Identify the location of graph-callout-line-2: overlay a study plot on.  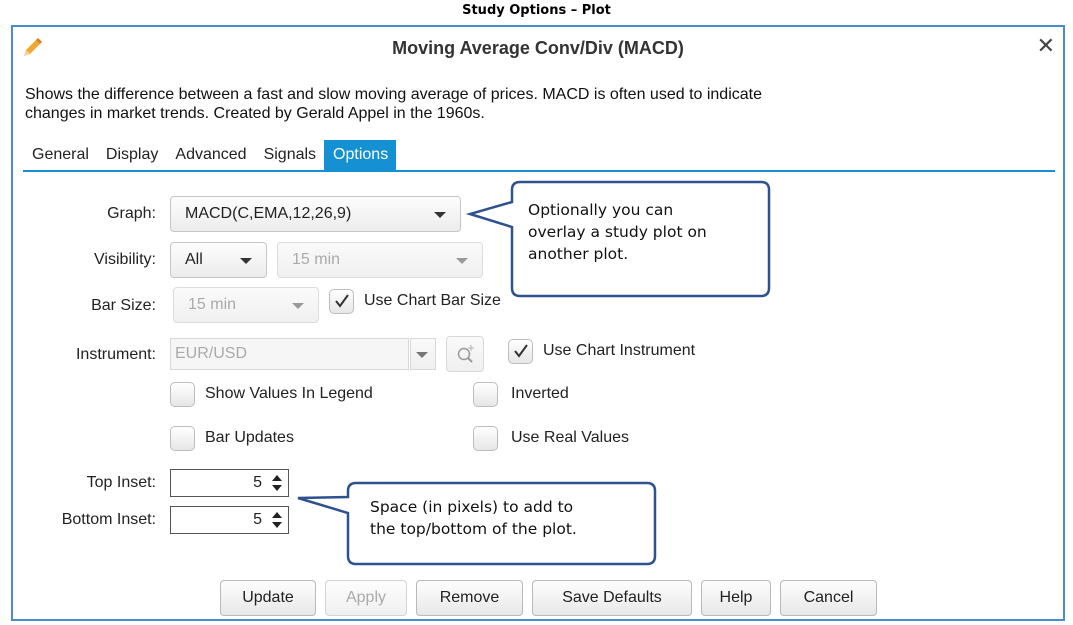
(617, 232).